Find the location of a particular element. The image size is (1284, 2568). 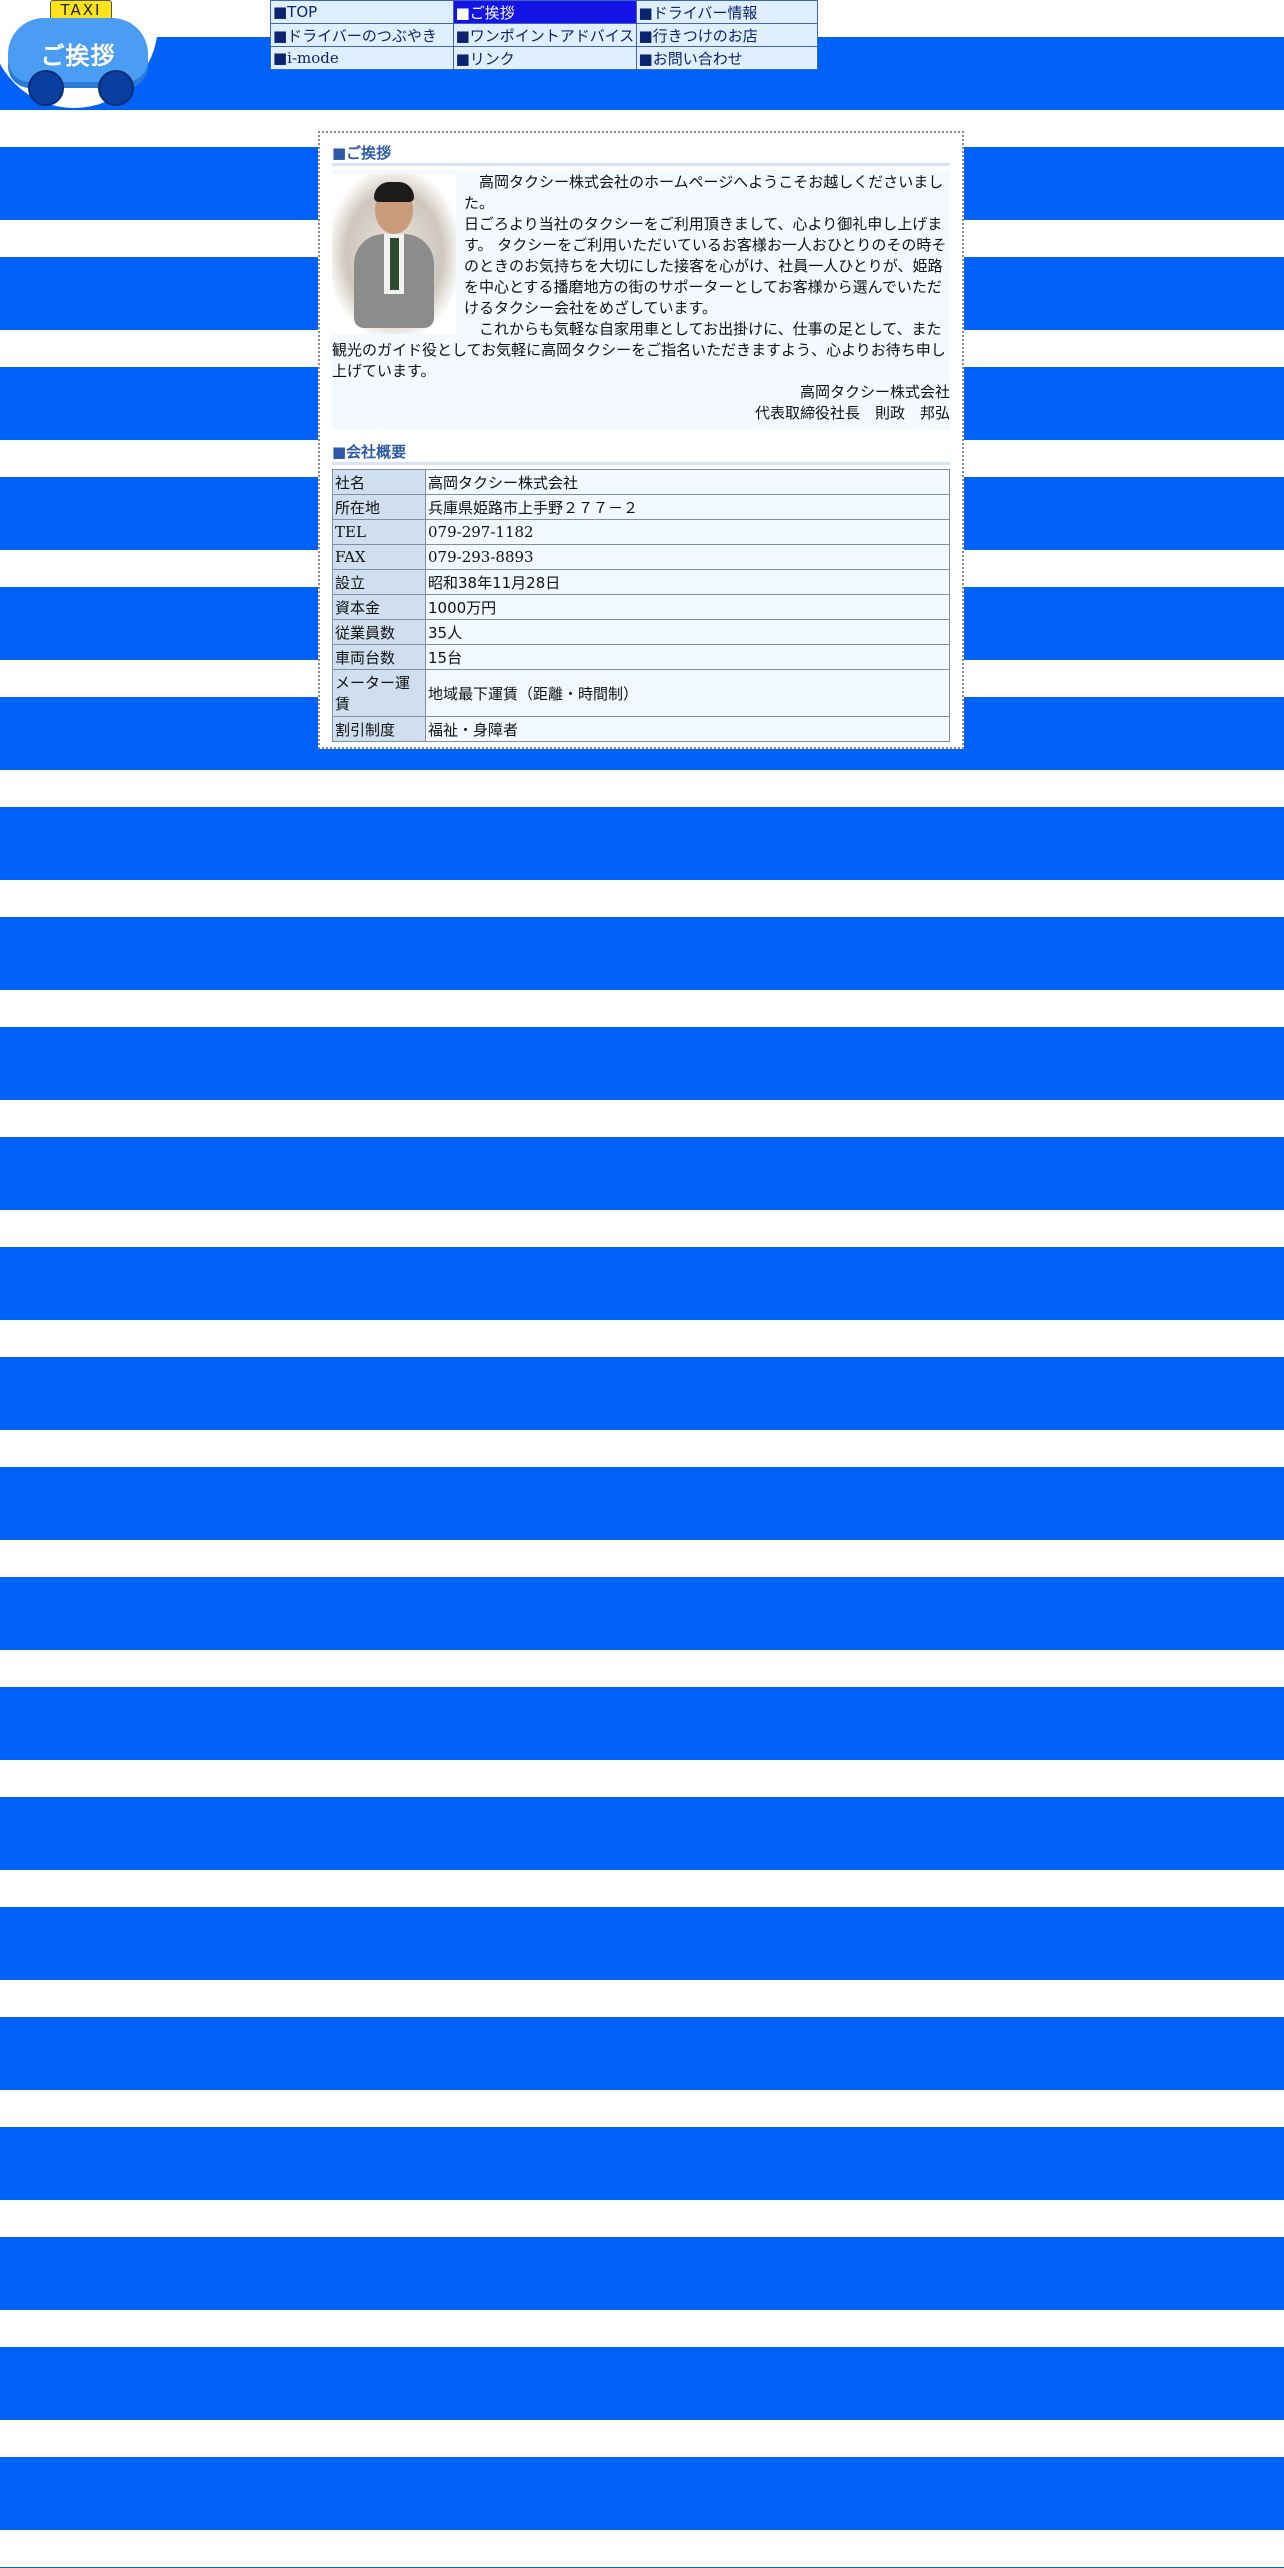

table-row: 車両台数 15台 is located at coordinates (641, 657).